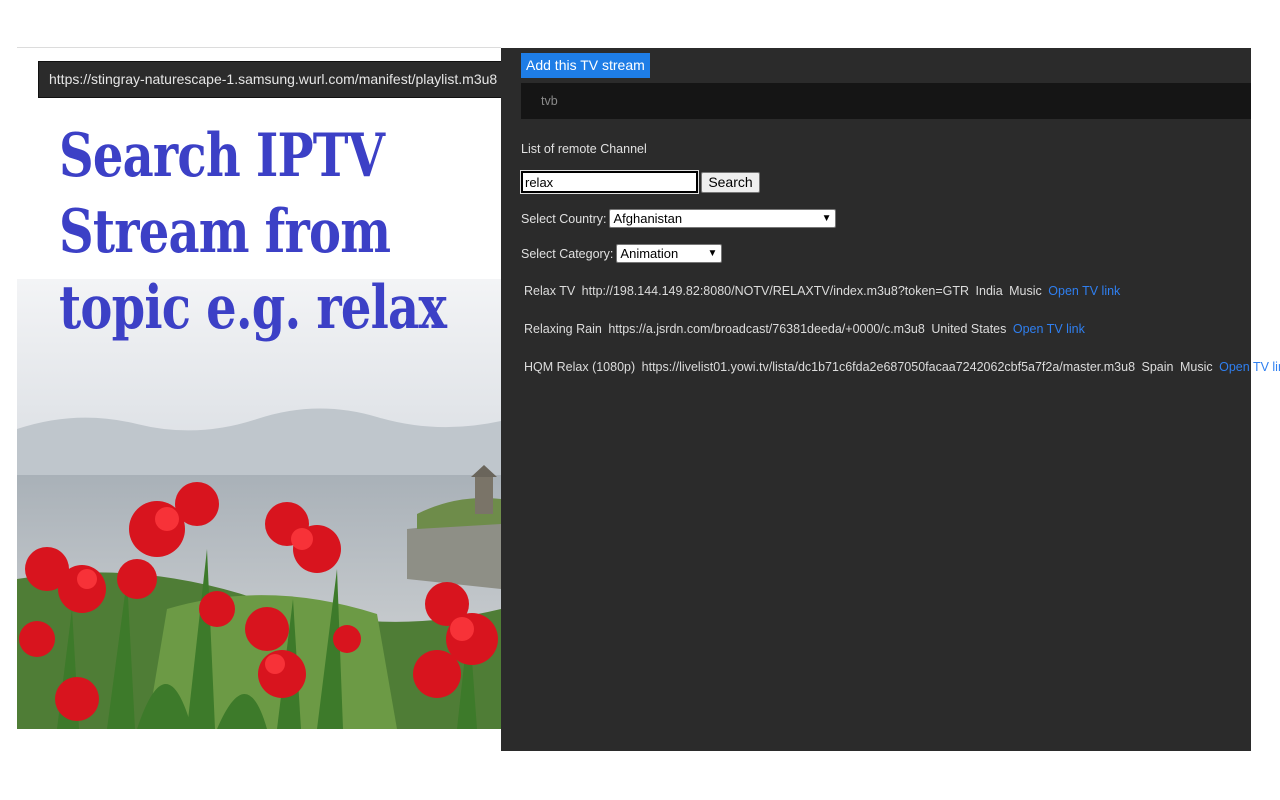  Describe the element at coordinates (1157, 367) in the screenshot. I see `channel-country: Spain` at that location.